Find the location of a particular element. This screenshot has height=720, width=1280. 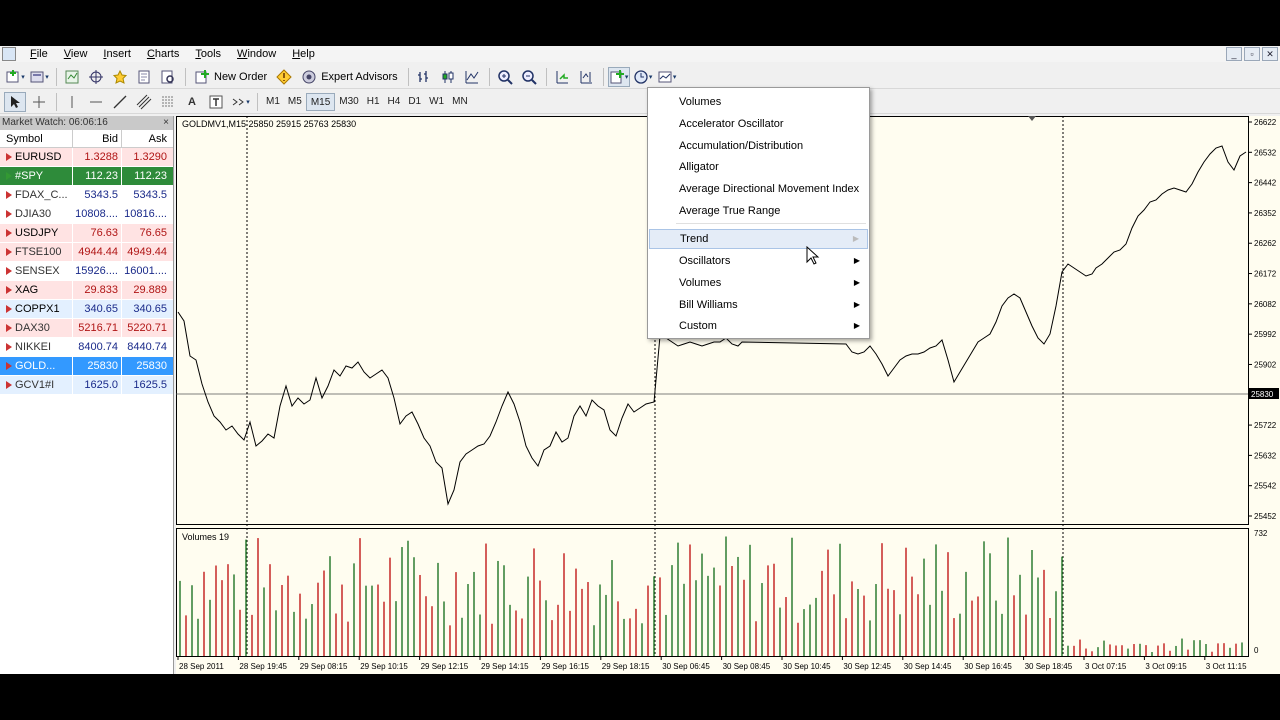

timeframe-mn: MN is located at coordinates (460, 102).